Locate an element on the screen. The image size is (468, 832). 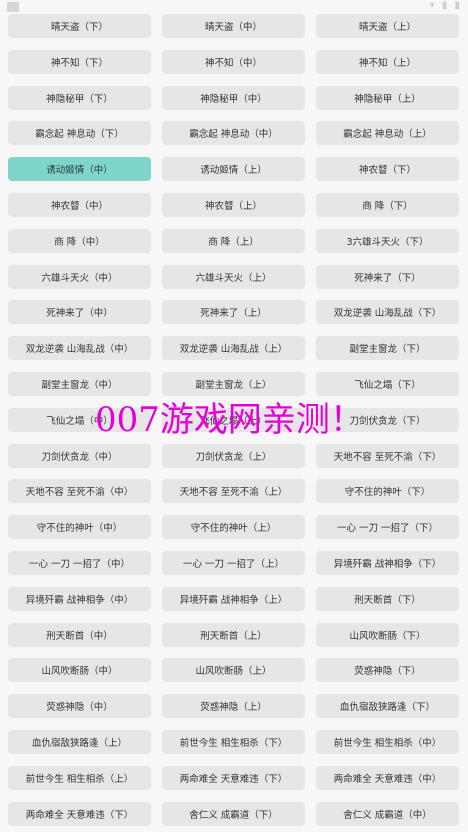
chapter-button: 六雄斗天火（中） is located at coordinates (79, 276).